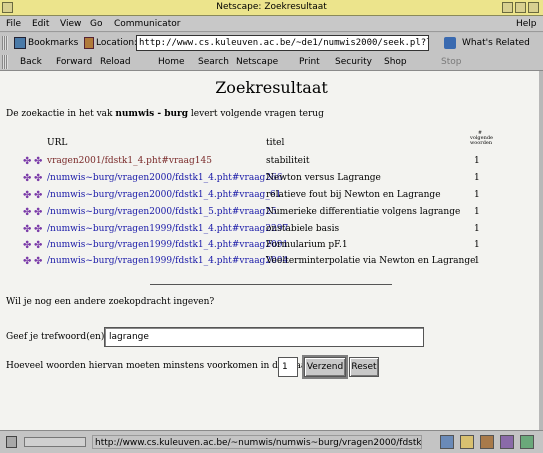 This screenshot has width=543, height=453. Describe the element at coordinates (541, 250) in the screenshot. I see `window-border` at that location.